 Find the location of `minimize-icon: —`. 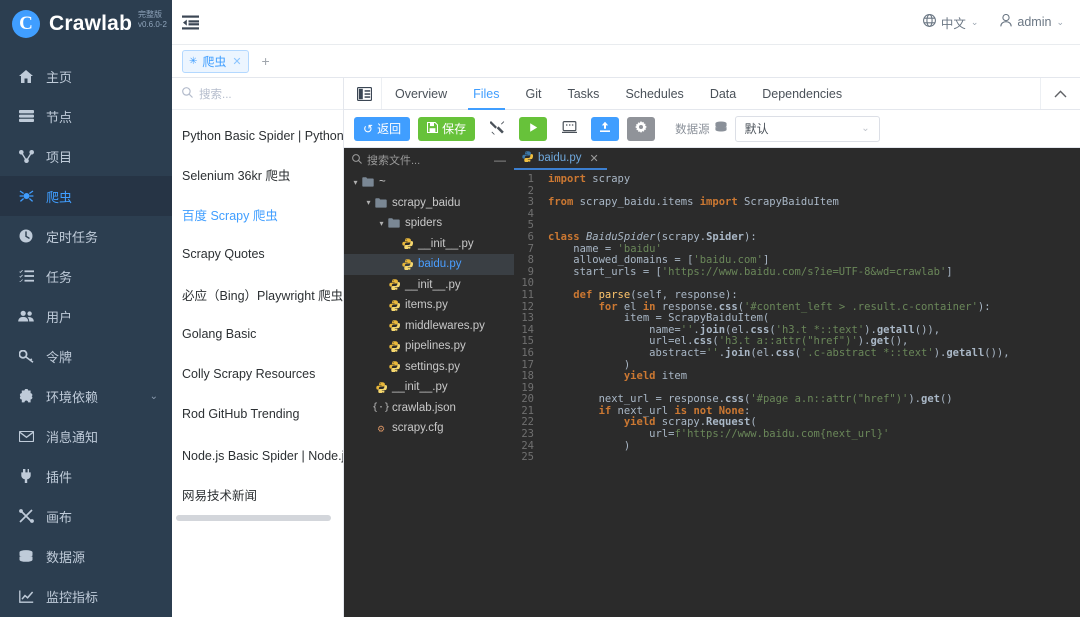

minimize-icon: — is located at coordinates (500, 160).